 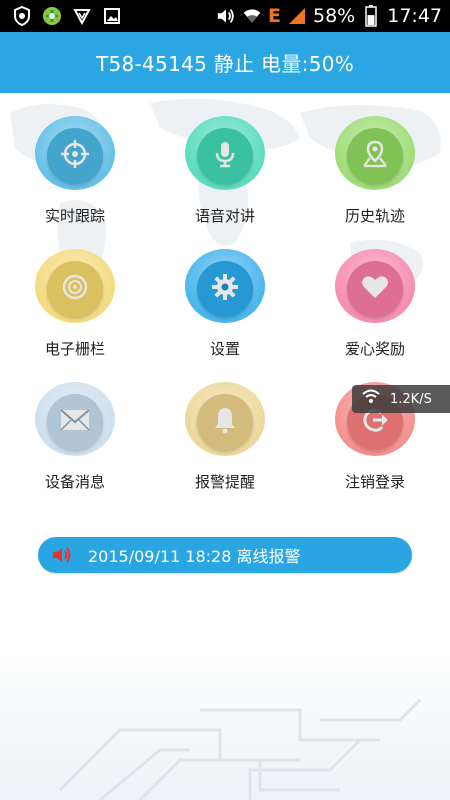 I want to click on battery-icon, so click(x=371, y=16).